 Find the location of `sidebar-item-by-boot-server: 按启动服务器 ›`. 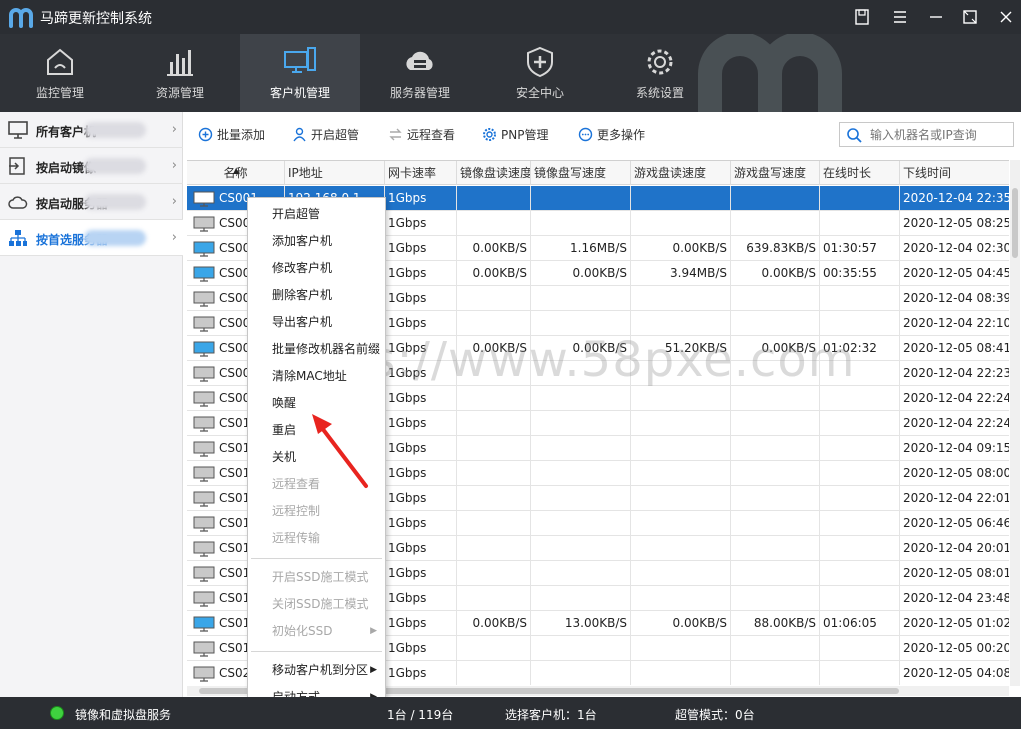

sidebar-item-by-boot-server: 按启动服务器 › is located at coordinates (91, 202).